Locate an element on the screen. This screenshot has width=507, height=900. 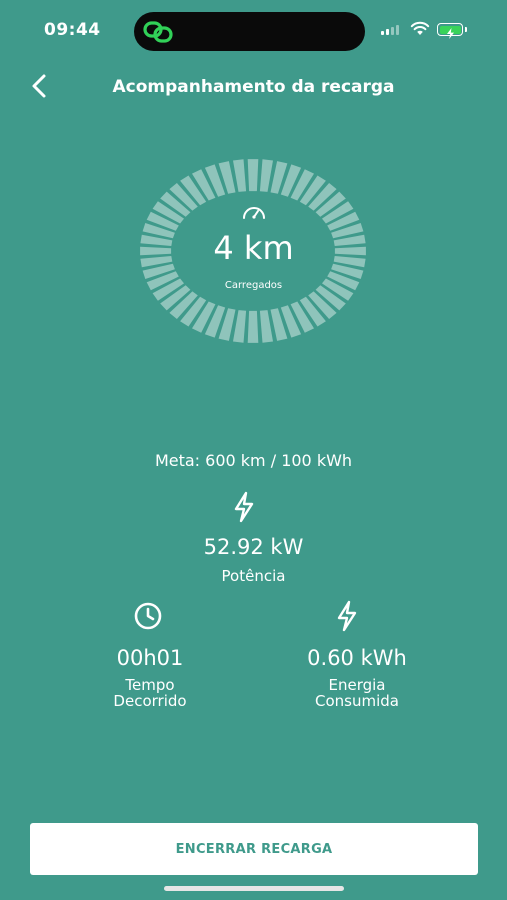
power-label: Potência is located at coordinates (253, 576).